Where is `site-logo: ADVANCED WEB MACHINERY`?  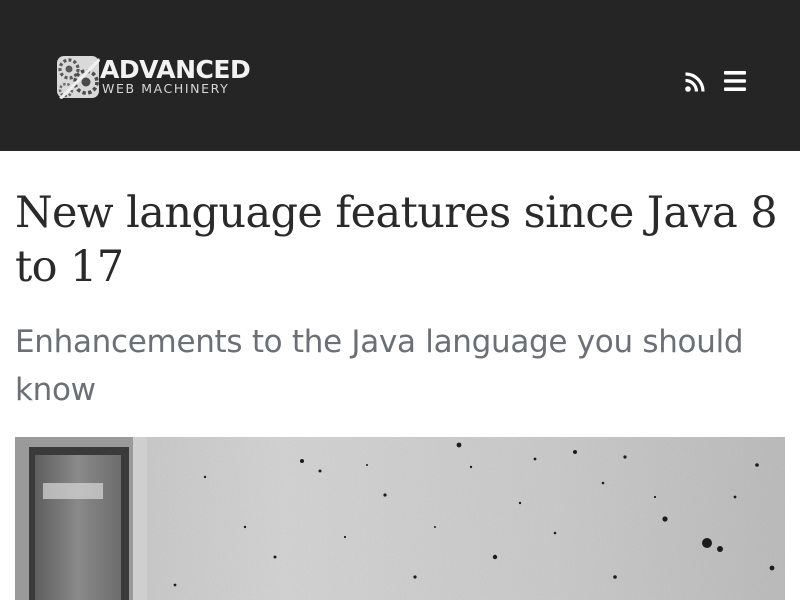
site-logo: ADVANCED WEB MACHINERY is located at coordinates (161, 78).